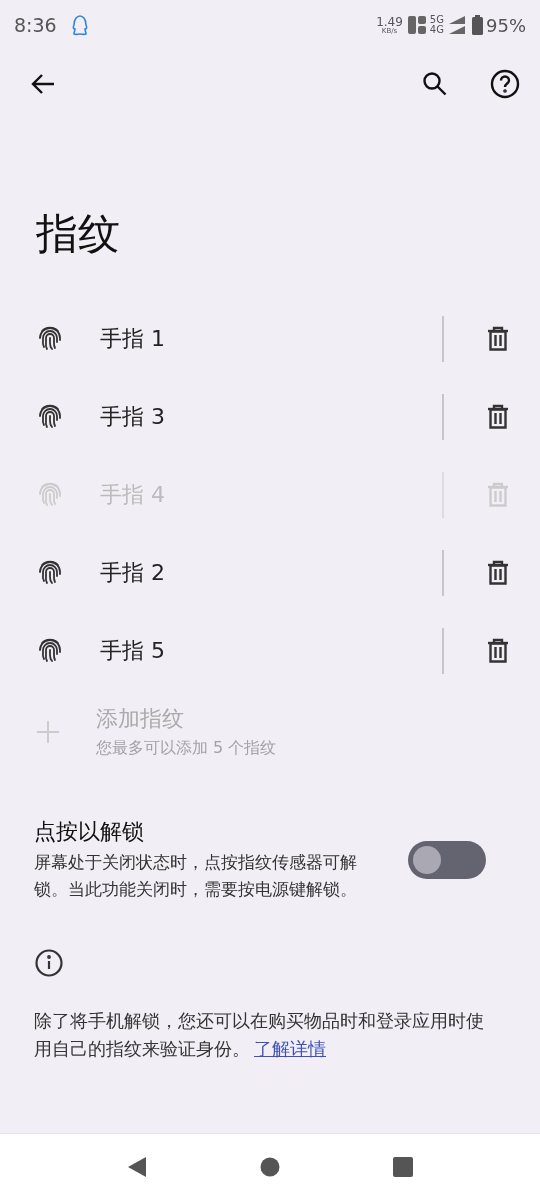 Image resolution: width=540 pixels, height=1200 pixels. What do you see at coordinates (78, 234) in the screenshot?
I see `page-title: 指纹` at bounding box center [78, 234].